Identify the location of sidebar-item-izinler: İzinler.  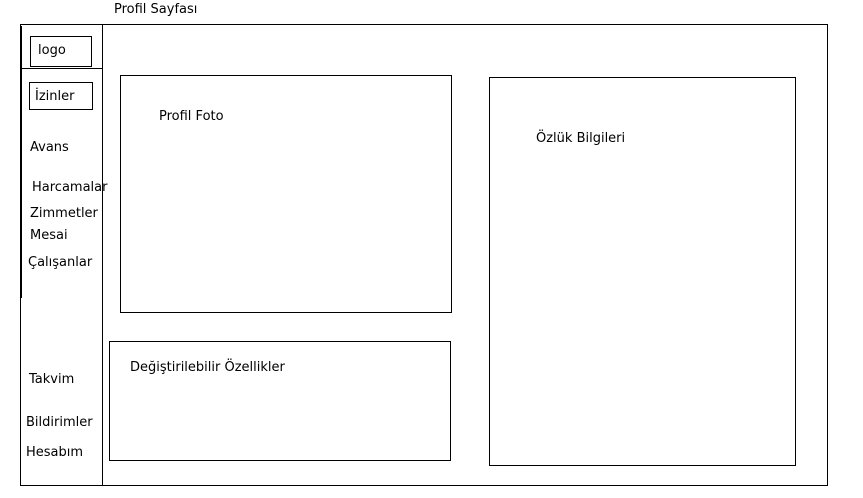
(61, 96).